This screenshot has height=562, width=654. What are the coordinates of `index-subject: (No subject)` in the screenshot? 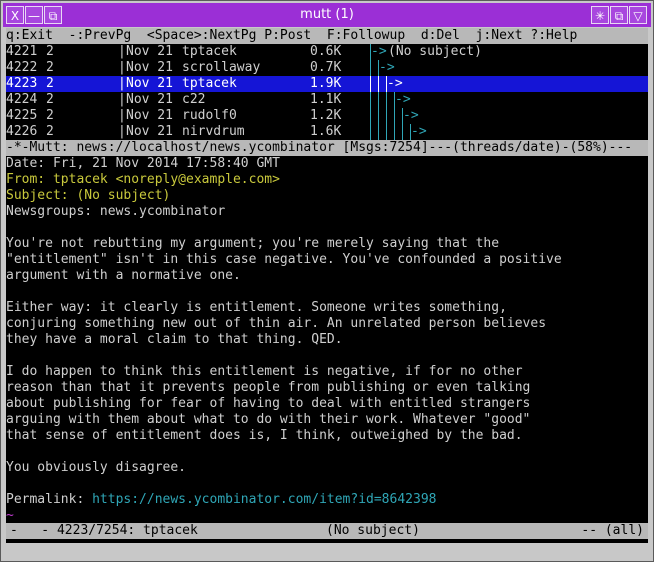 It's located at (435, 51).